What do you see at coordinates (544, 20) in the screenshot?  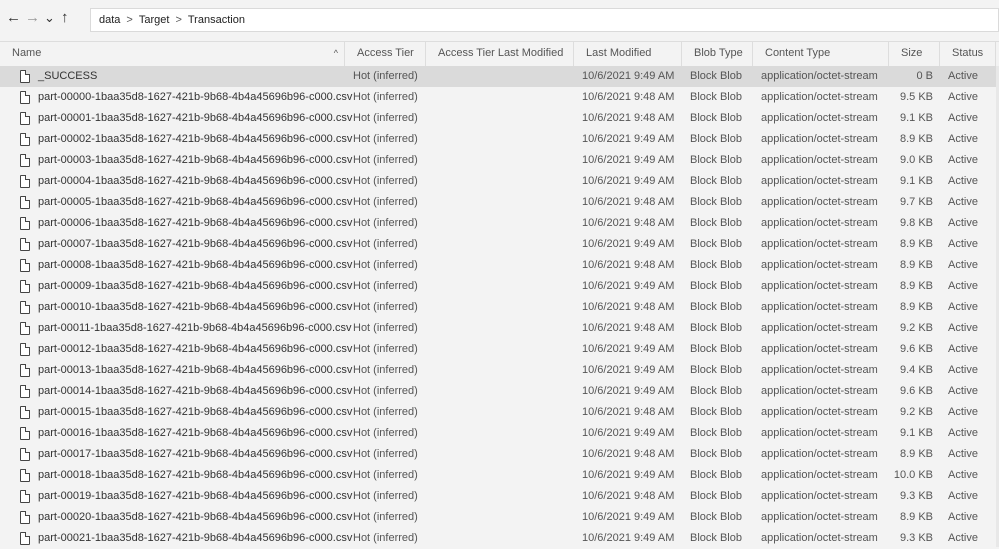 I see `address-bar: data > Target > Transaction` at bounding box center [544, 20].